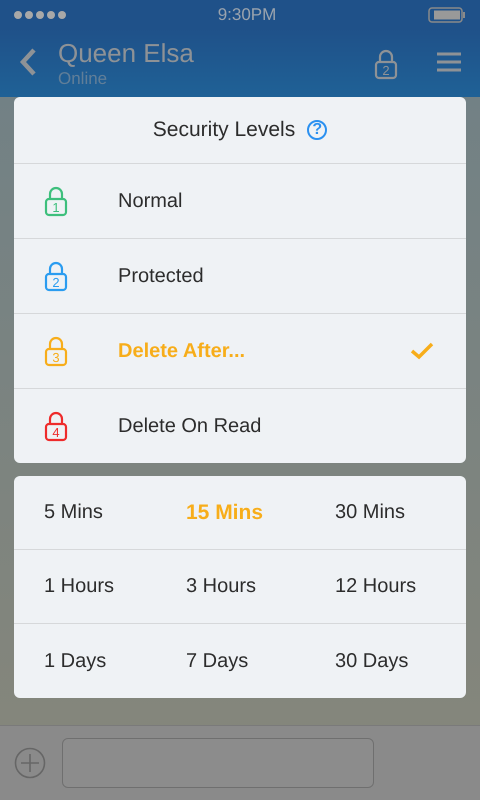 This screenshot has width=480, height=800. I want to click on duration-option: 1 Hours, so click(85, 587).